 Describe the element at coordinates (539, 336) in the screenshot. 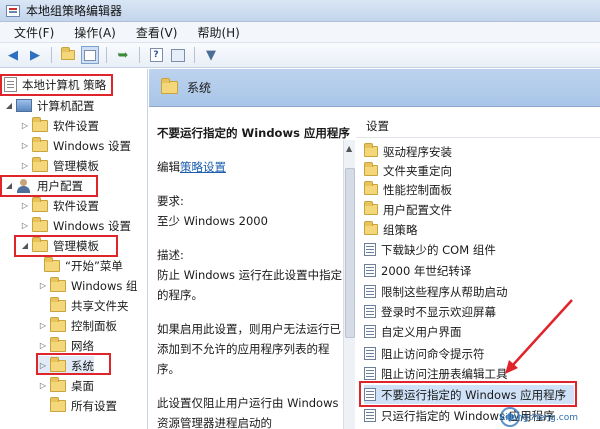

I see `annotation-arrow-icon` at that location.